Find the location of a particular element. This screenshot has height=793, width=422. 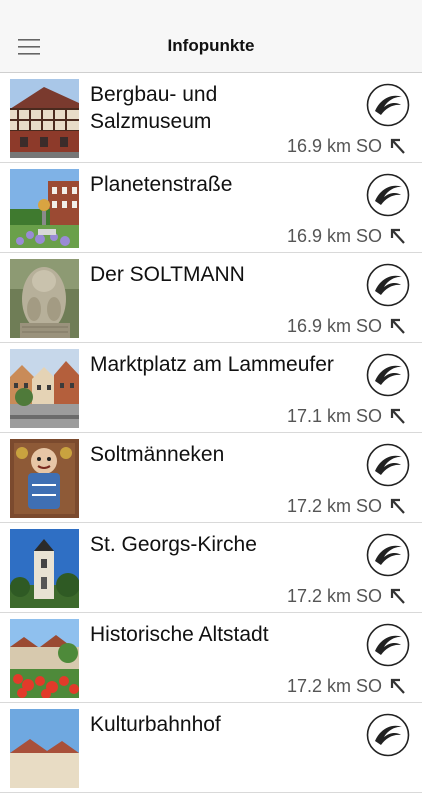

thumbnail-old-town-flowers is located at coordinates (44, 658).